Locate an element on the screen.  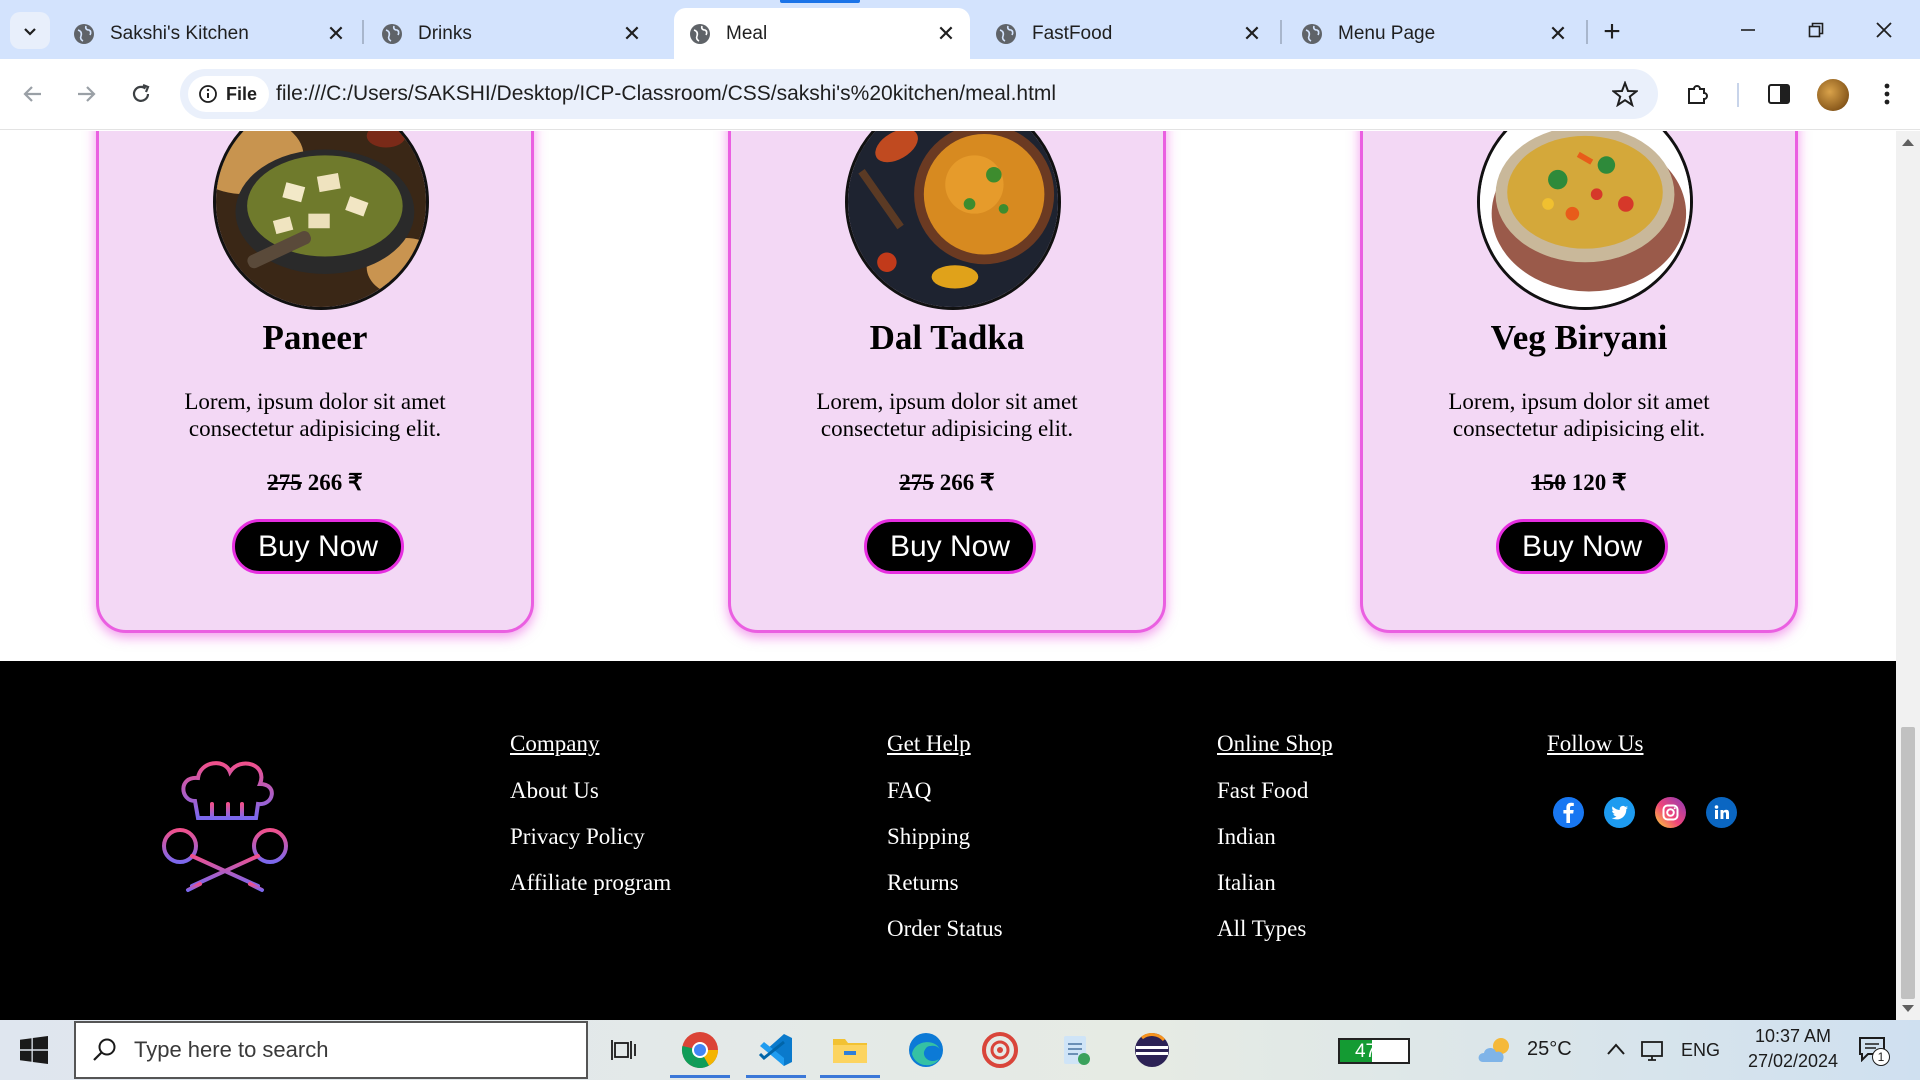
more-vertical-icon is located at coordinates (1887, 94).